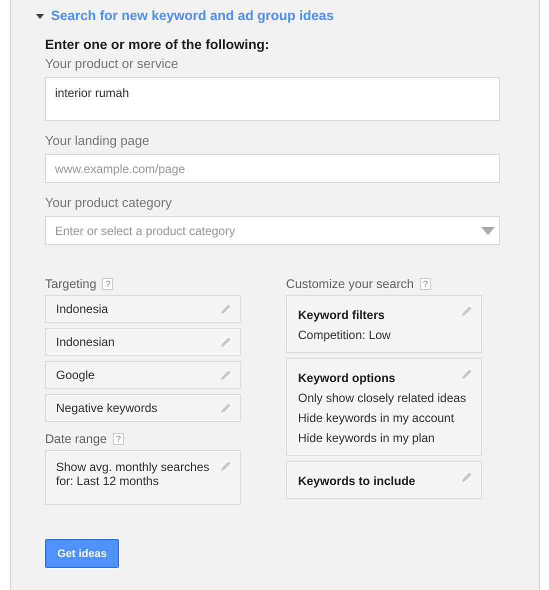 This screenshot has height=590, width=549. Describe the element at coordinates (367, 438) in the screenshot. I see `card-line: Hide keywords in my plan` at that location.